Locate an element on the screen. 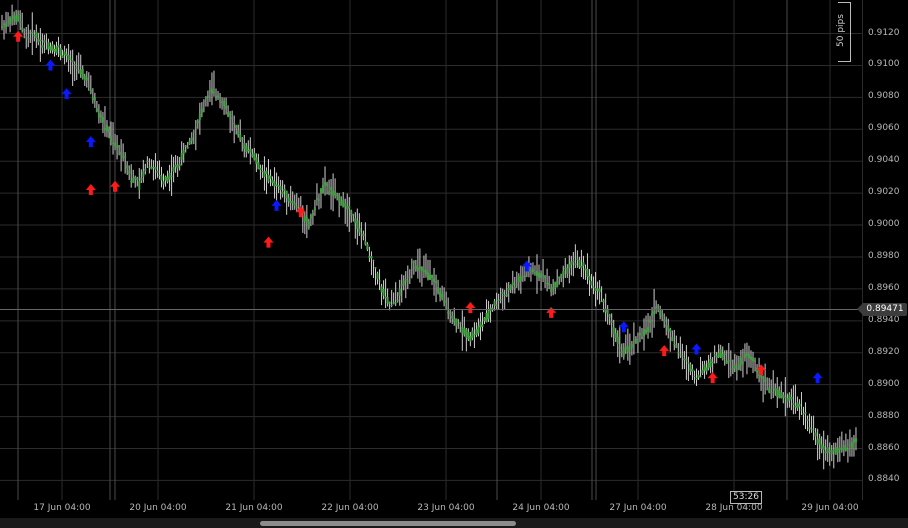 The width and height of the screenshot is (908, 528). time-tick-label: 29 Jun 04:00 is located at coordinates (830, 508).